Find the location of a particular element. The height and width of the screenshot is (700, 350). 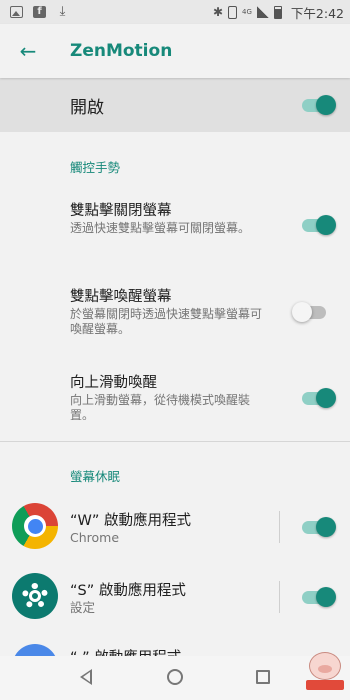

swipe-up-wake-title: 向上滑動喚醒 is located at coordinates (113, 381).